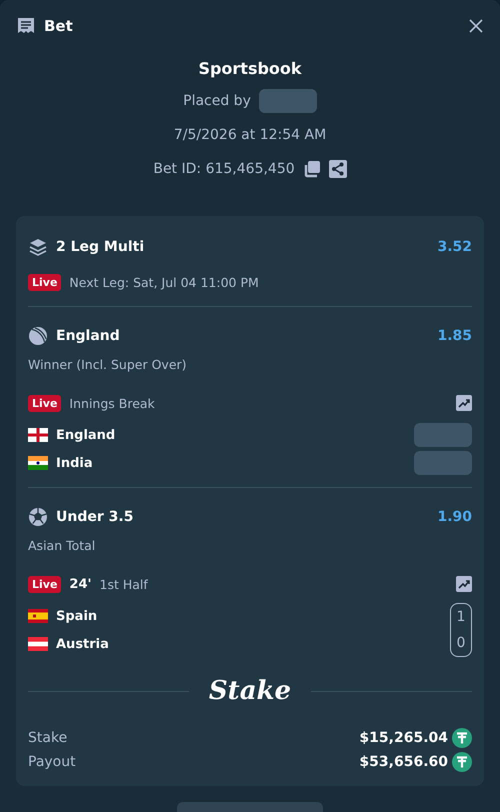 This screenshot has width=500, height=812. What do you see at coordinates (80, 584) in the screenshot?
I see `match-clock: 24'` at bounding box center [80, 584].